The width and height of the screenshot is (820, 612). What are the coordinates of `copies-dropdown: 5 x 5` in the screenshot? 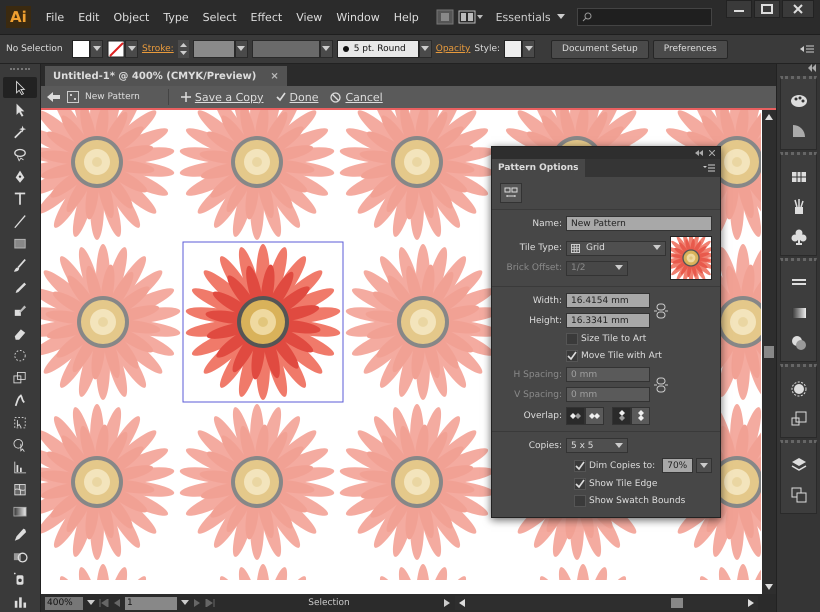 It's located at (597, 445).